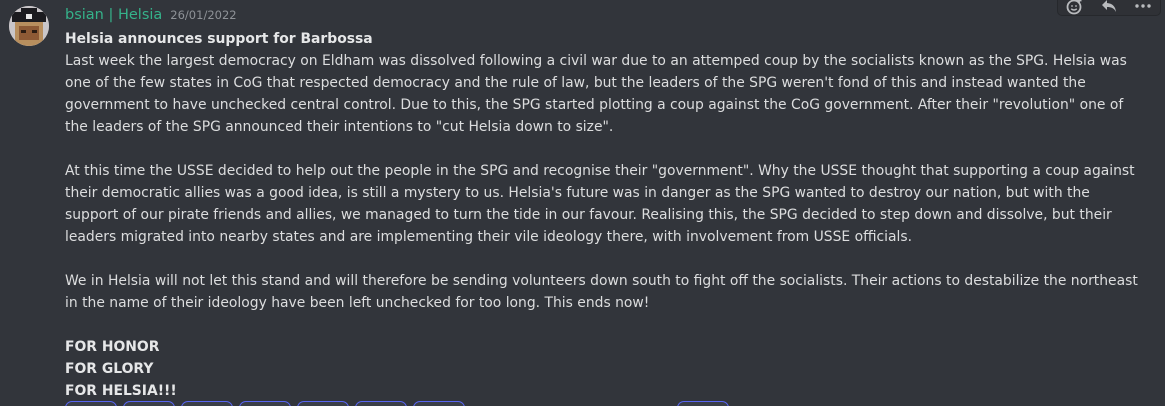  I want to click on avatar, so click(29, 26).